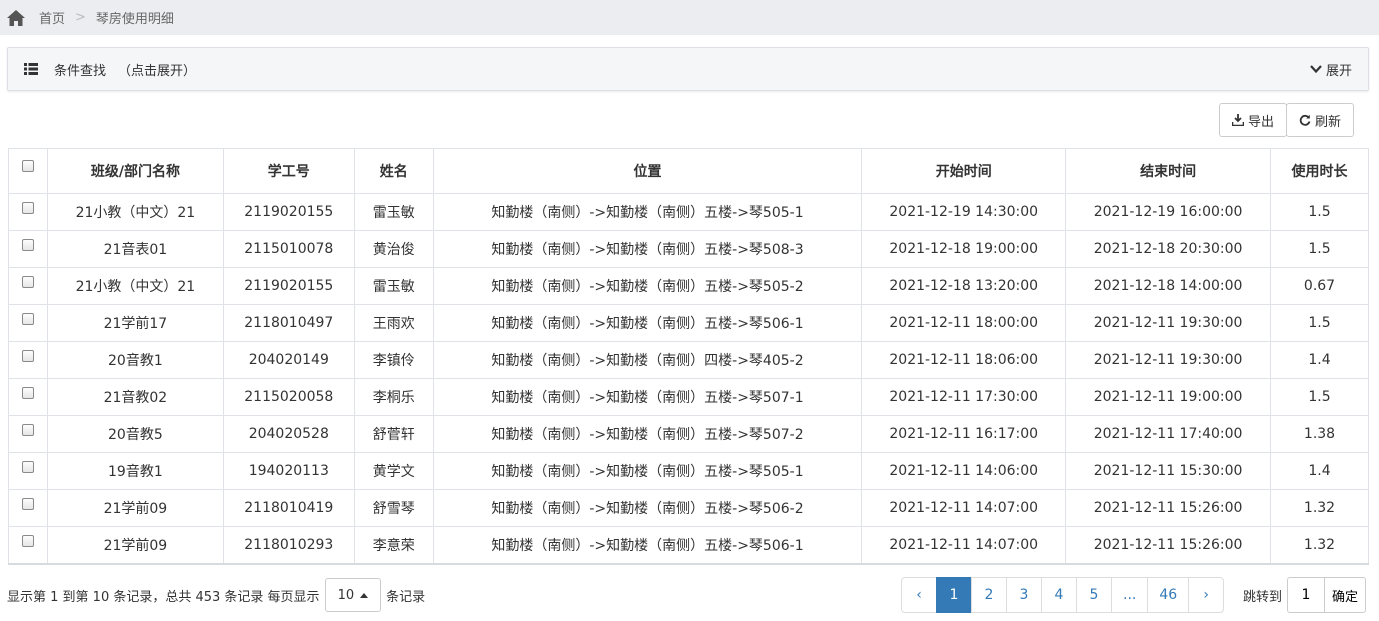 The width and height of the screenshot is (1379, 621). I want to click on cell-location: 知勤楼（南侧）->知勤楼（南侧）五楼->琴505-2, so click(647, 286).